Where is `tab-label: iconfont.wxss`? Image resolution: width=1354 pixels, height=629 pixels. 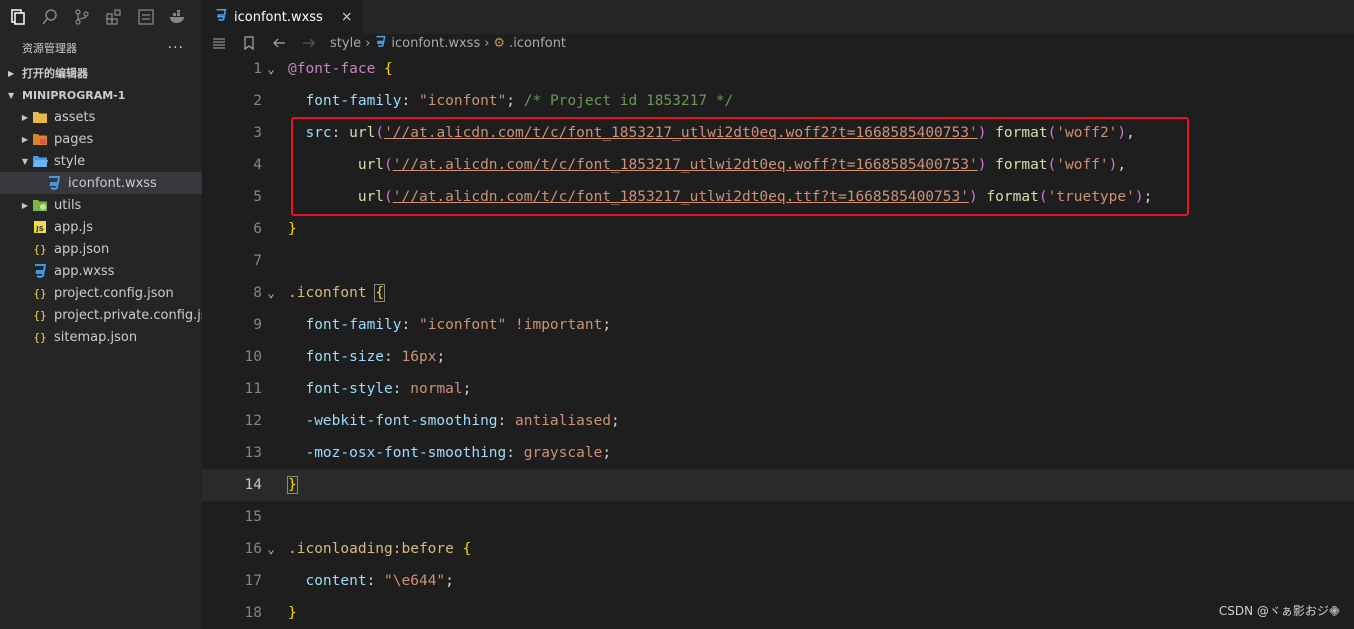 tab-label: iconfont.wxss is located at coordinates (278, 17).